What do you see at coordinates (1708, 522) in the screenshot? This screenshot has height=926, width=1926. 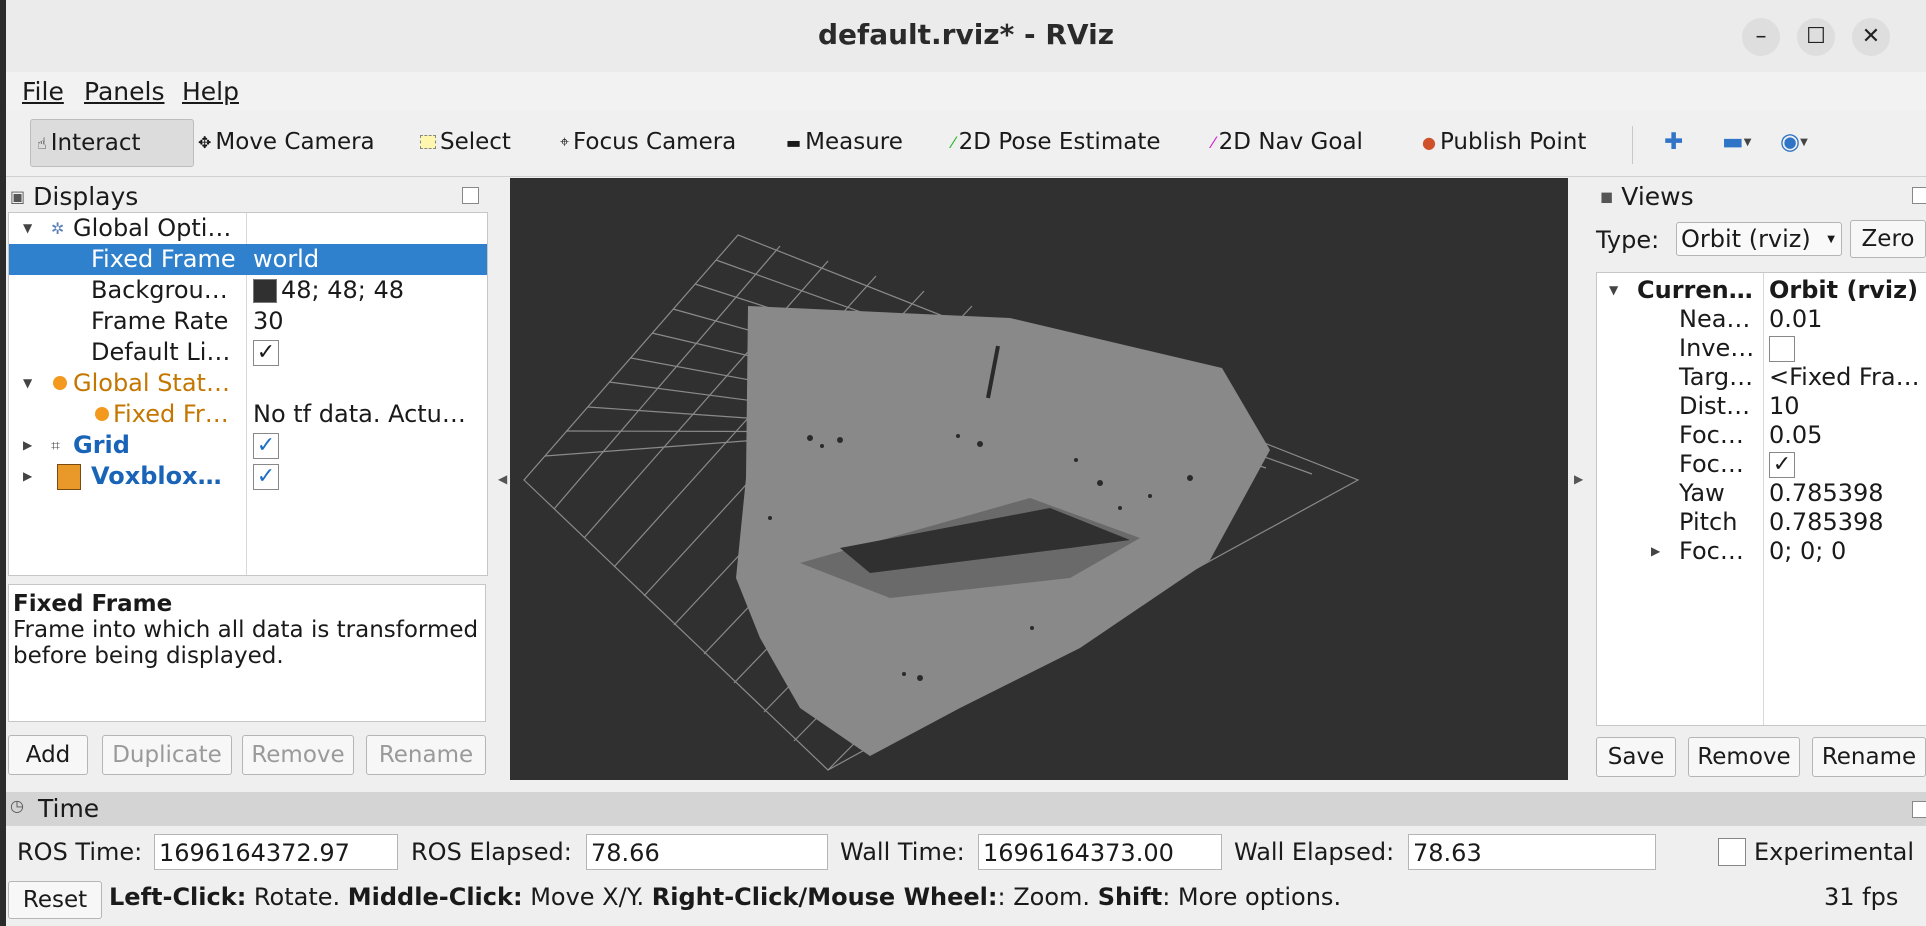 I see `view-row-label: Pitch` at bounding box center [1708, 522].